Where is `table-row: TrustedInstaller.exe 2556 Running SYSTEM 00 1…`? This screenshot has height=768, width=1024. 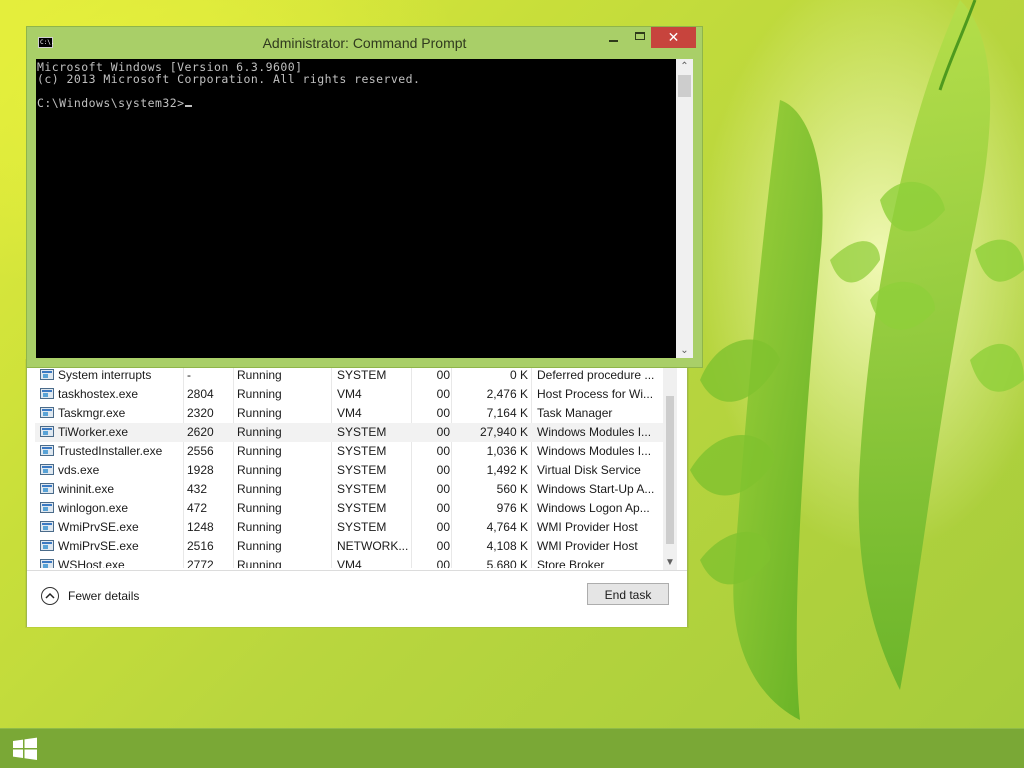
table-row: TrustedInstaller.exe 2556 Running SYSTEM 00 1… is located at coordinates (350, 451).